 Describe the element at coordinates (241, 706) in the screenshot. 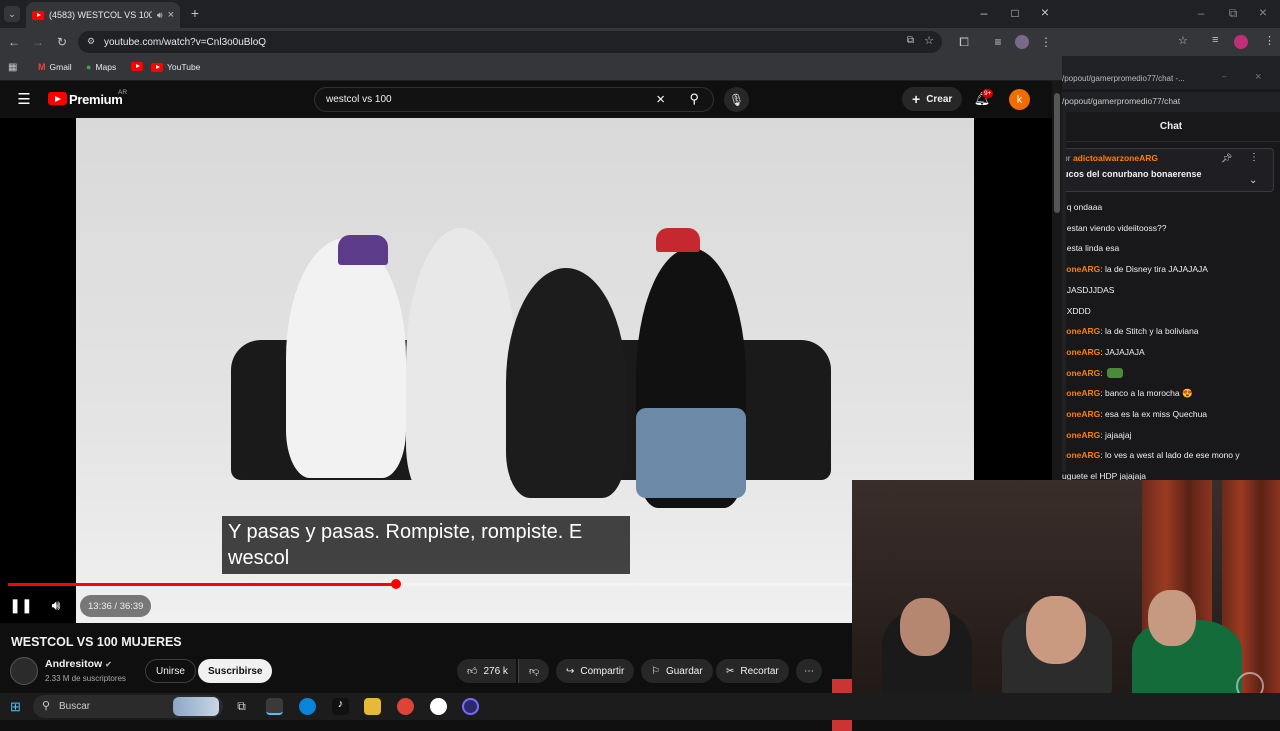

I see `task-view-icon: ⧉` at that location.